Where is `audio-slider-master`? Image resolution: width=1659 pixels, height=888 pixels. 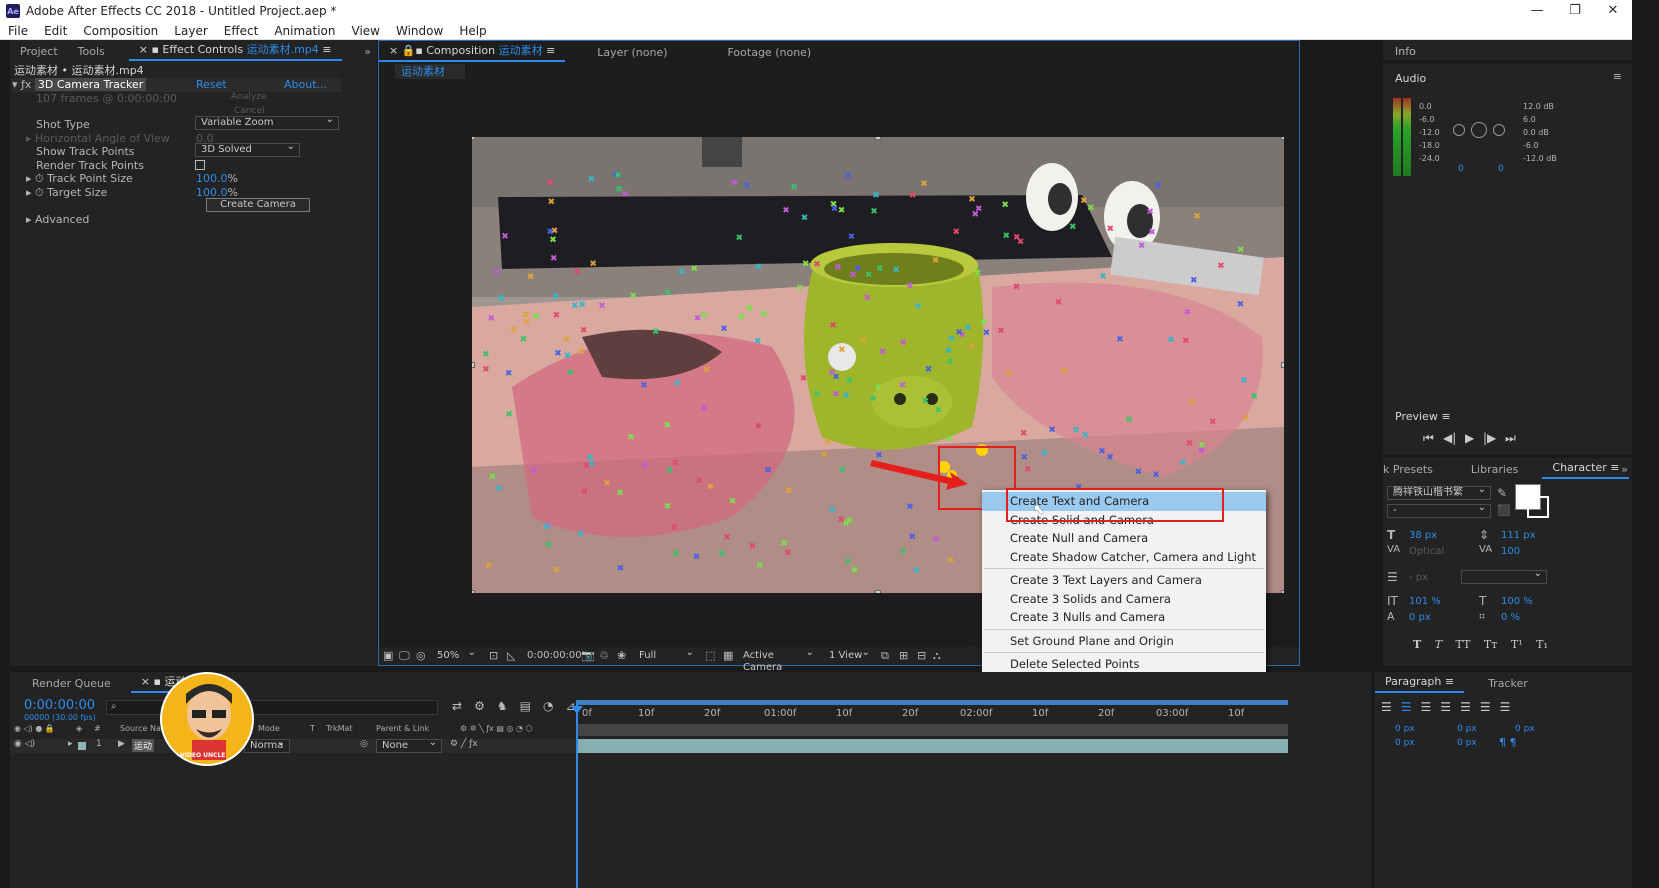 audio-slider-master is located at coordinates (1479, 130).